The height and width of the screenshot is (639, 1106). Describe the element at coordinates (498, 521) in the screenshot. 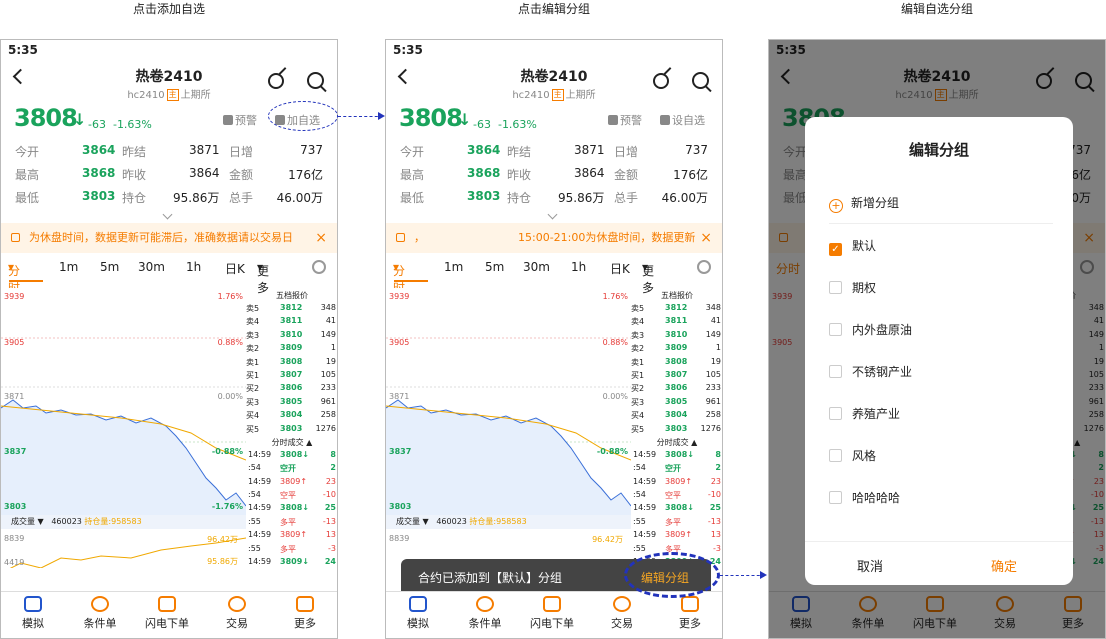

I see `oi-label: 持仓量:958583` at that location.